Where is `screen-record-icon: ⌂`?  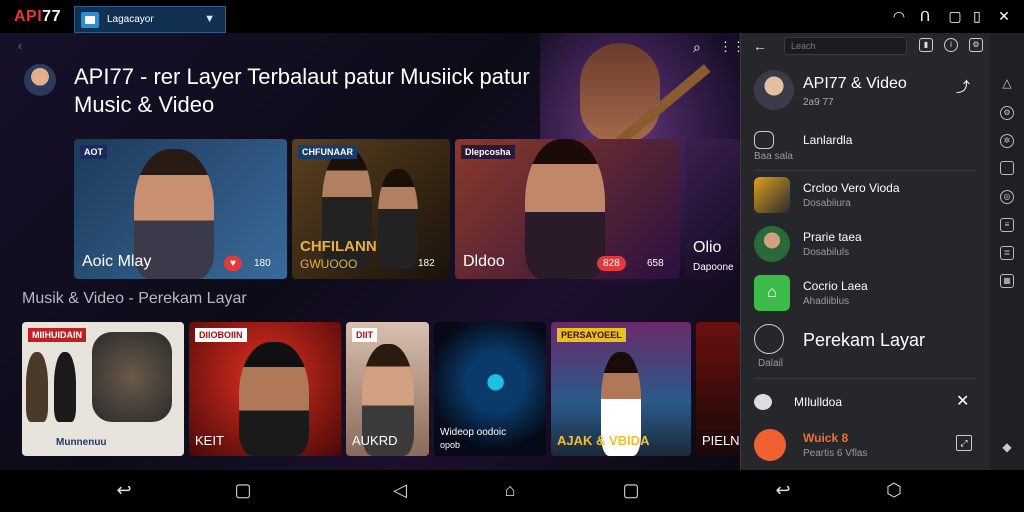 screen-record-icon: ⌂ is located at coordinates (772, 293).